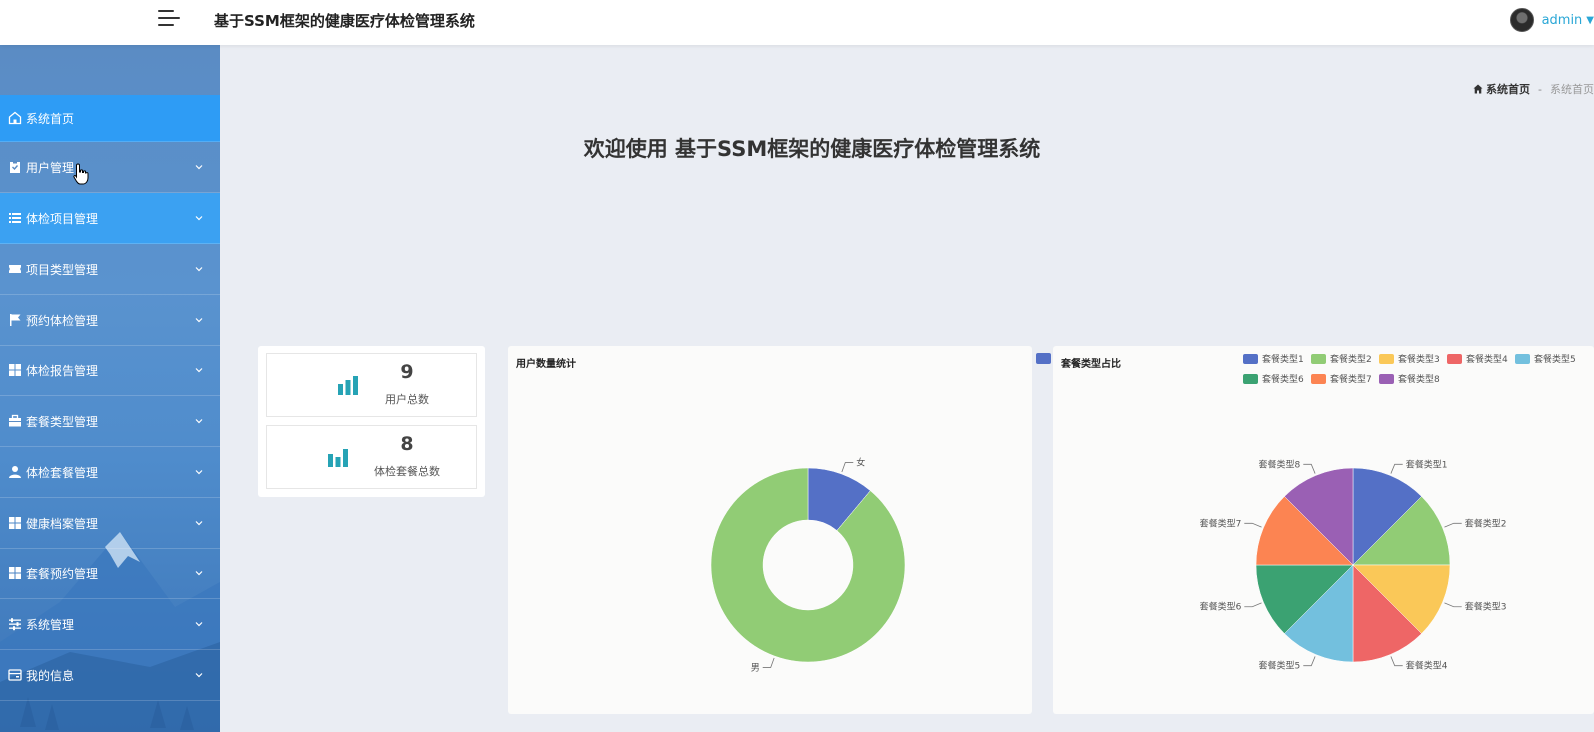 This screenshot has width=1594, height=732. Describe the element at coordinates (110, 118) in the screenshot. I see `sidebar-item: 系统首页` at that location.